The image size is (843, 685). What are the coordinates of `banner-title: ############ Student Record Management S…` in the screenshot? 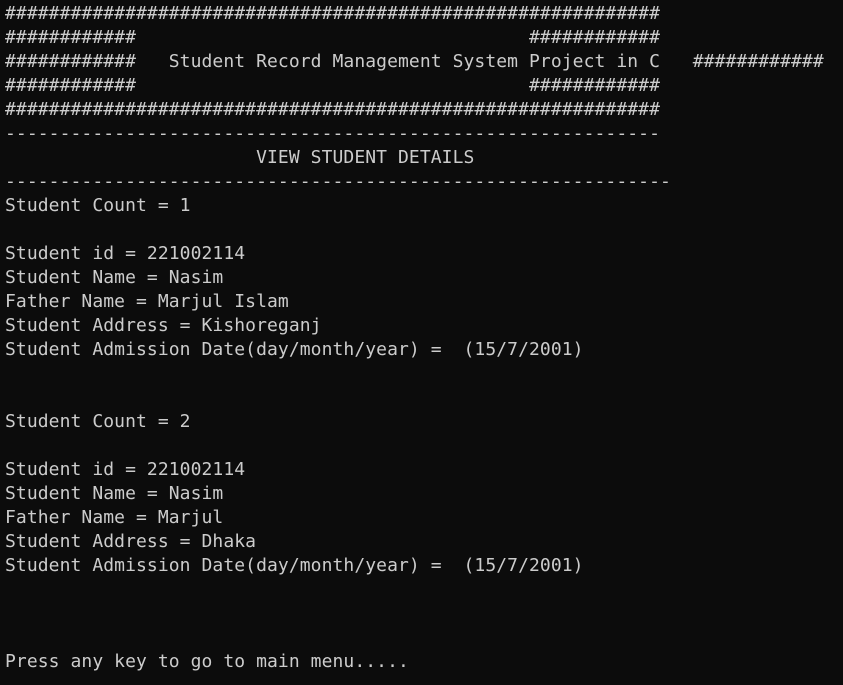 It's located at (414, 61).